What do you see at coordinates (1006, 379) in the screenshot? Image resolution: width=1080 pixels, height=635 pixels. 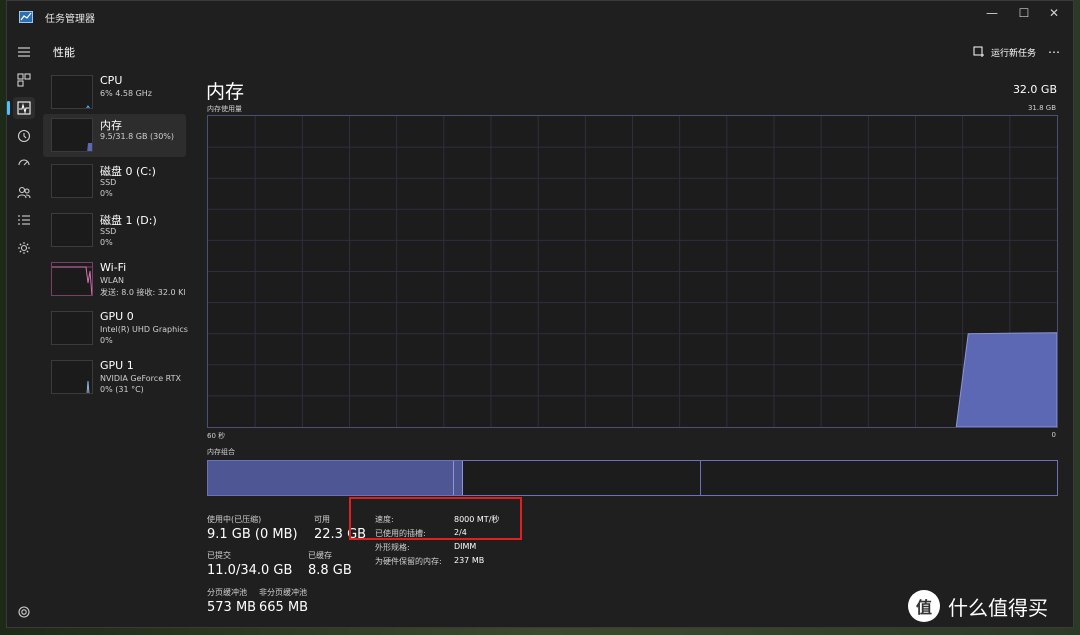 I see `memory-usage-area` at bounding box center [1006, 379].